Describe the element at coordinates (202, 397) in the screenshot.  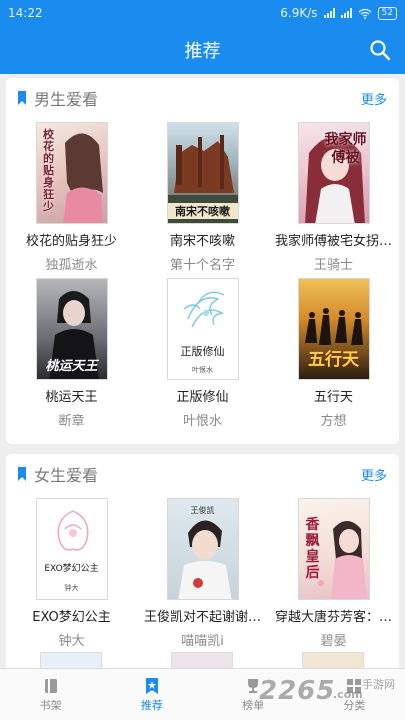
I see `book-title: 正版修仙` at that location.